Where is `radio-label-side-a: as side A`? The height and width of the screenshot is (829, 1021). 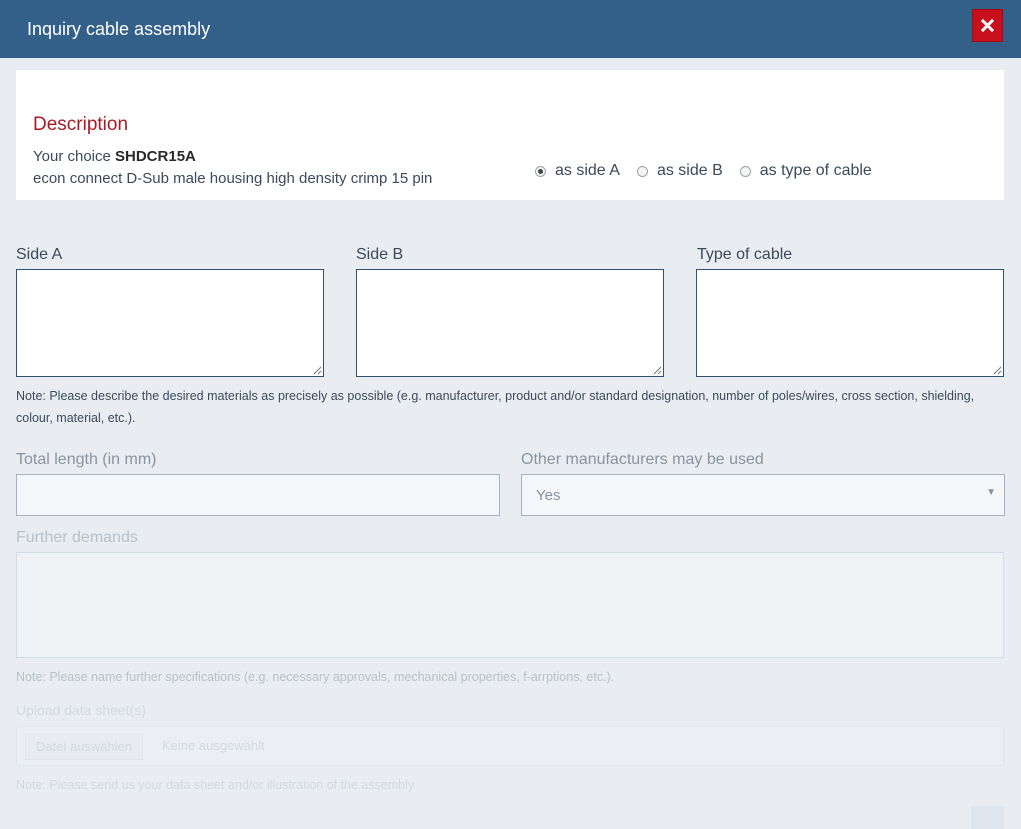
radio-label-side-a: as side A is located at coordinates (587, 170).